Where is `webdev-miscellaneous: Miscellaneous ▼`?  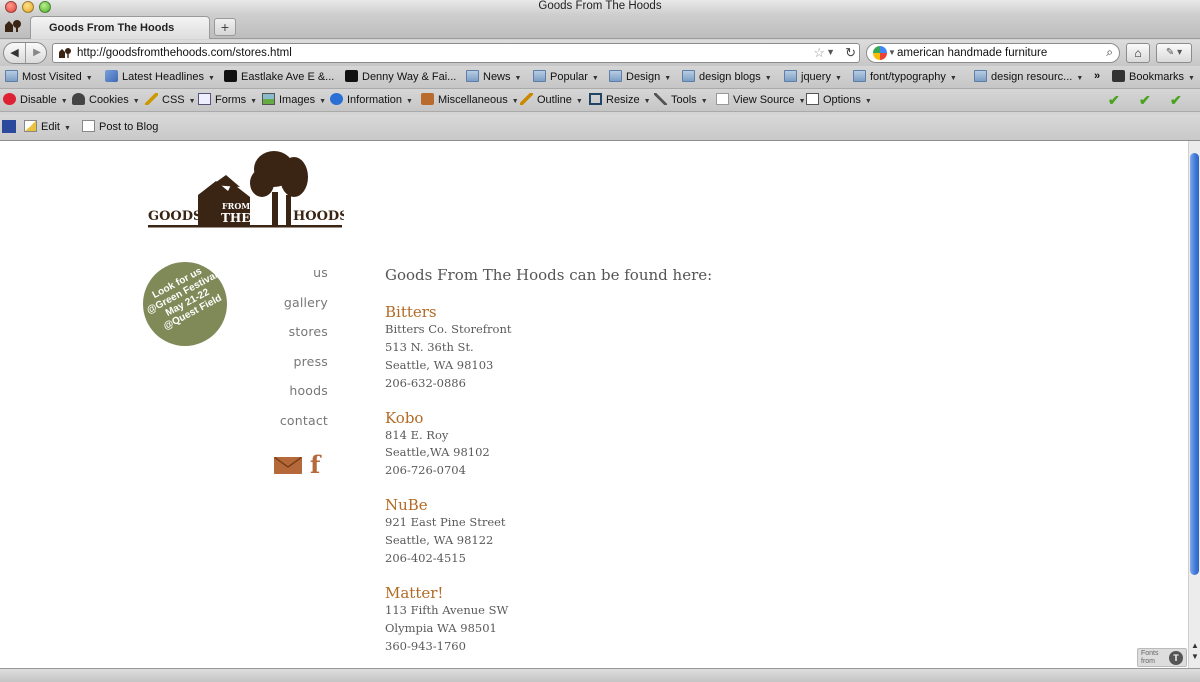
webdev-miscellaneous: Miscellaneous ▼ is located at coordinates (470, 99).